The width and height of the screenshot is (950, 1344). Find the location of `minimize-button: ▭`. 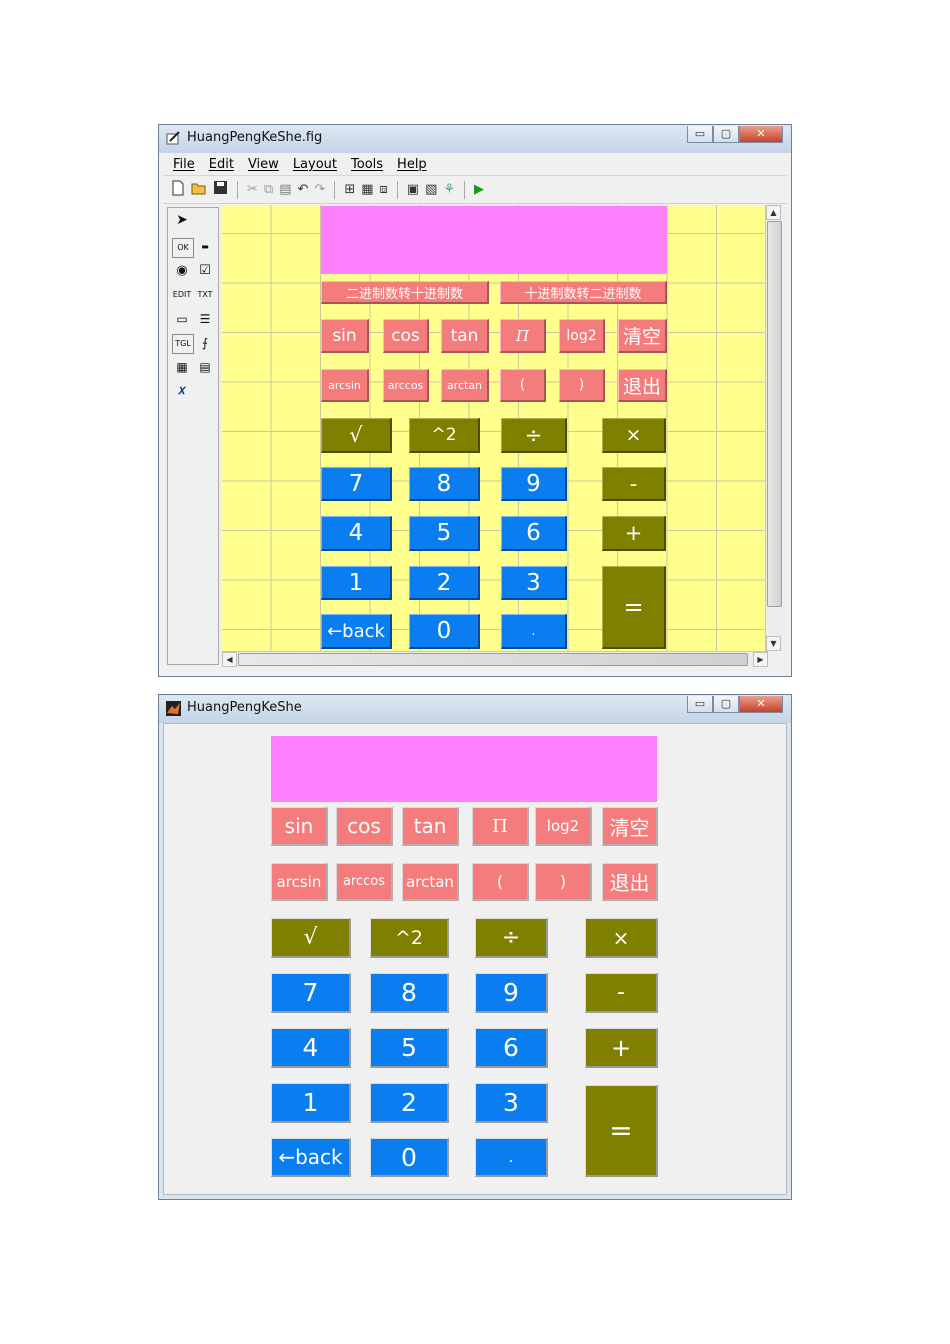

minimize-button: ▭ is located at coordinates (700, 704).